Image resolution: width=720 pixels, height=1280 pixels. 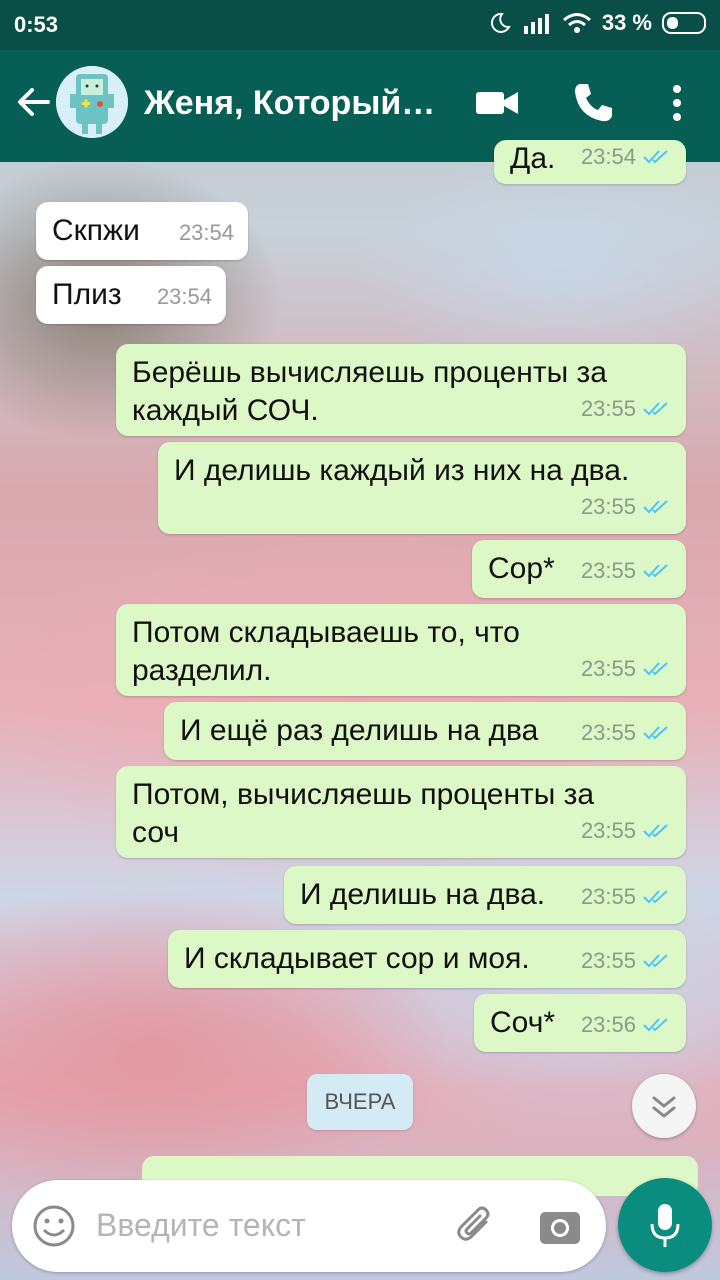 What do you see at coordinates (131, 295) in the screenshot?
I see `message-bubble: Плиз 23:54` at bounding box center [131, 295].